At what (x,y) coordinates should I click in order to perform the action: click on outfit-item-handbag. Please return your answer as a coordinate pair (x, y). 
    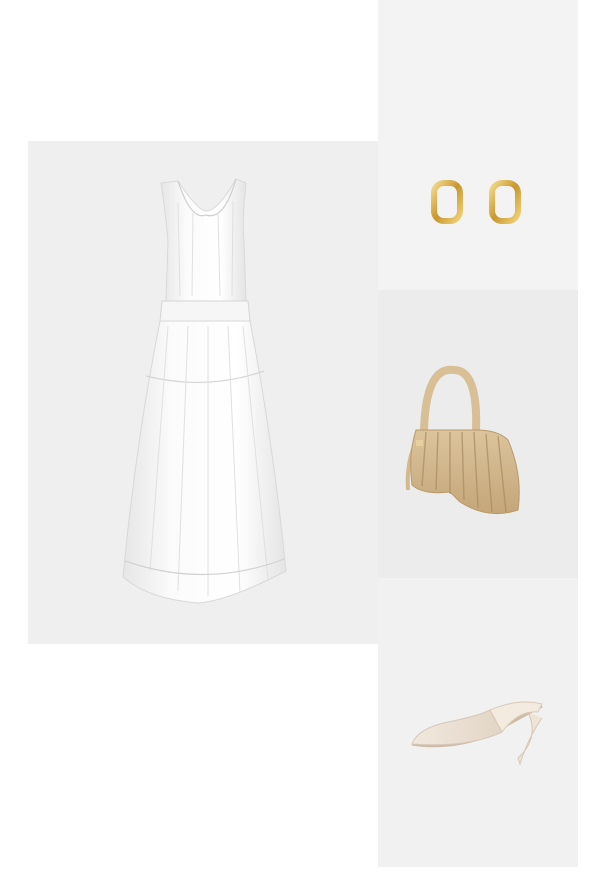
    Looking at the image, I should click on (478, 434).